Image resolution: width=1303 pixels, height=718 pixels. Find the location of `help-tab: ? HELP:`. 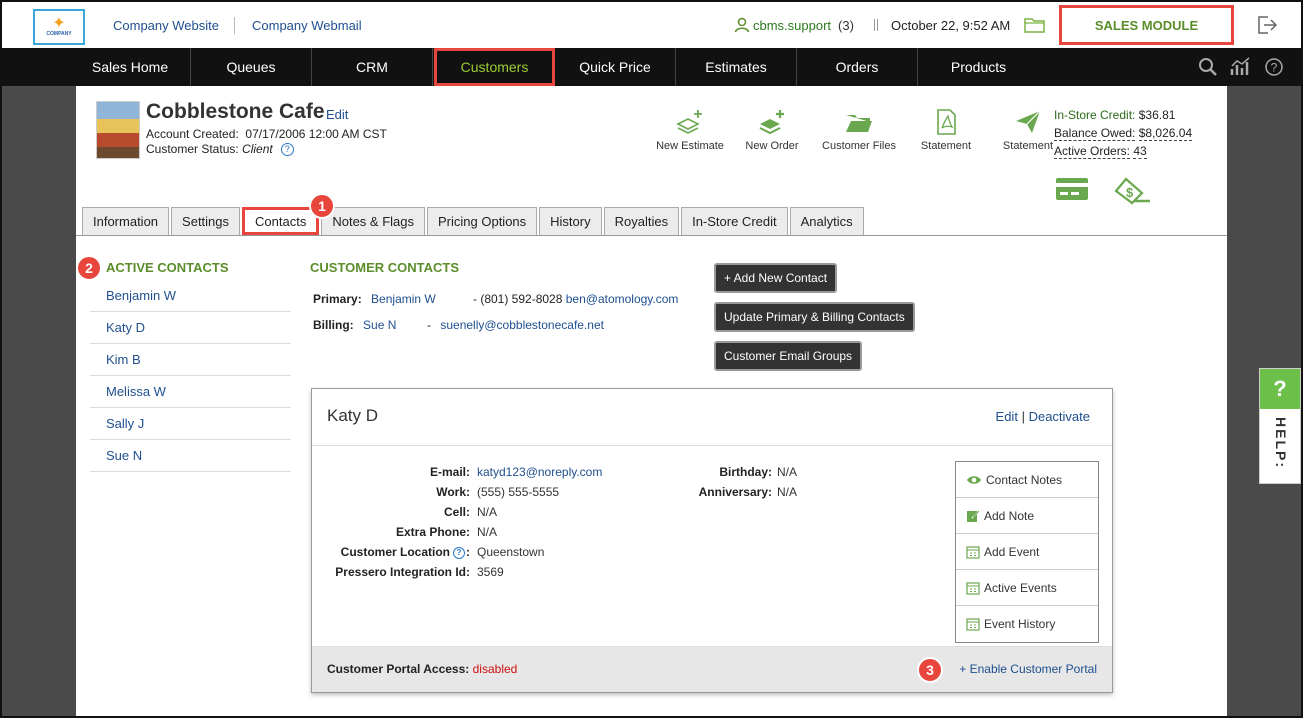

help-tab: ? HELP: is located at coordinates (1280, 426).